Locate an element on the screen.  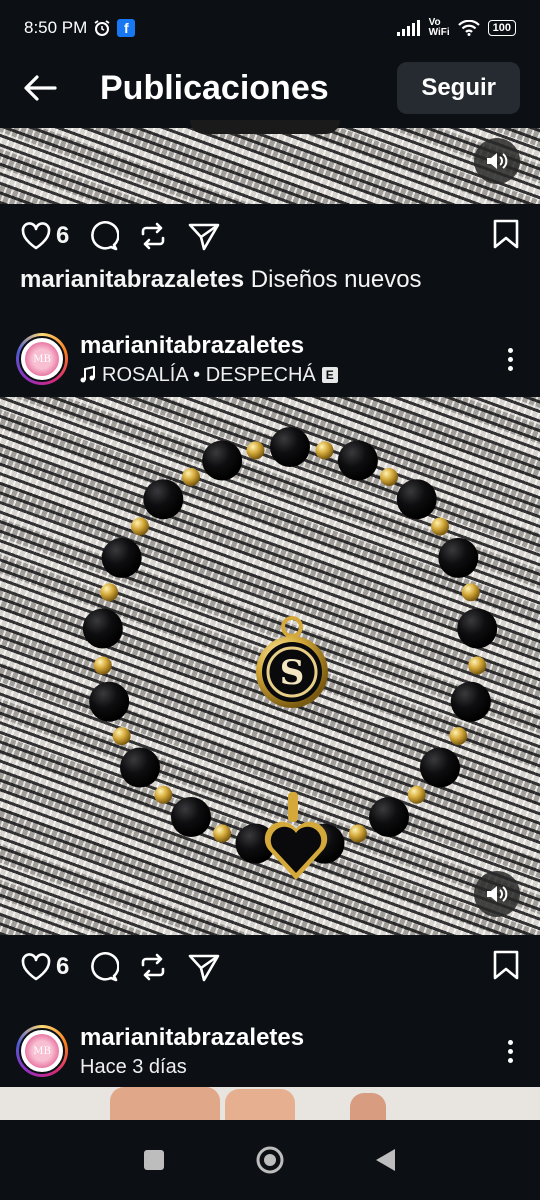
post1-media is located at coordinates (270, 162).